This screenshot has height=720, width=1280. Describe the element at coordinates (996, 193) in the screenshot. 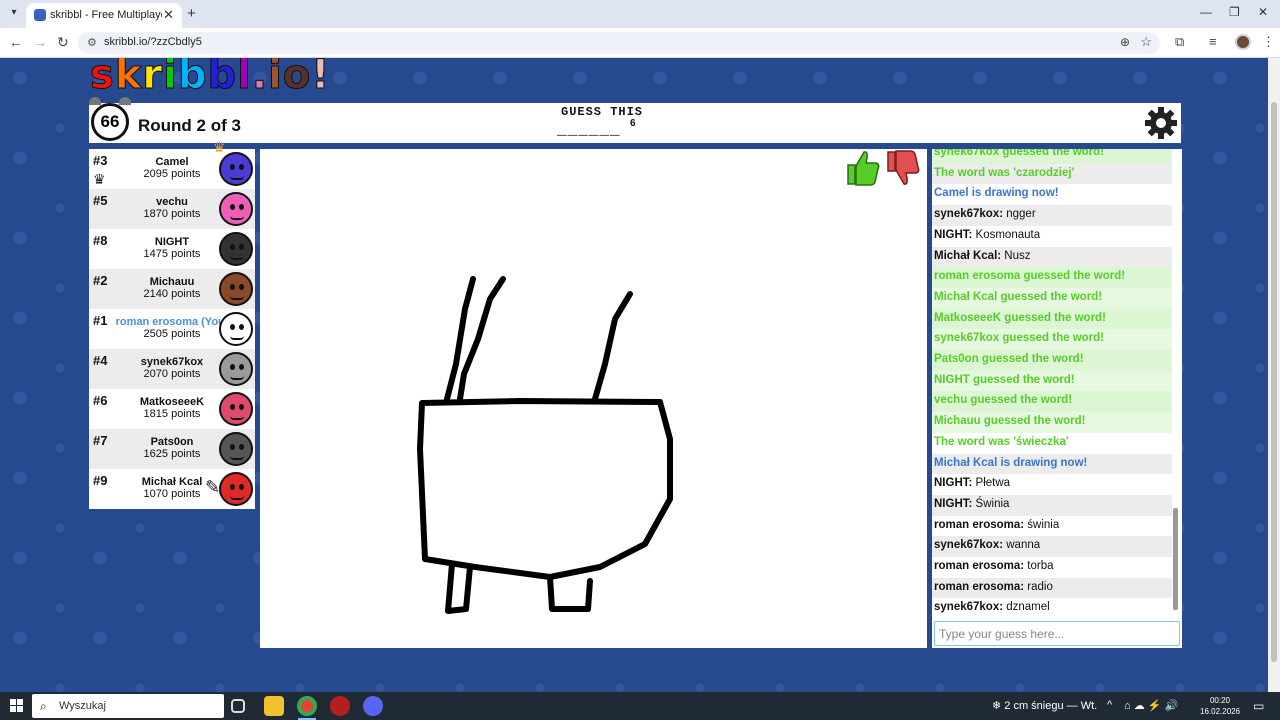

I see `chat-message: Camel is drawing now!` at that location.